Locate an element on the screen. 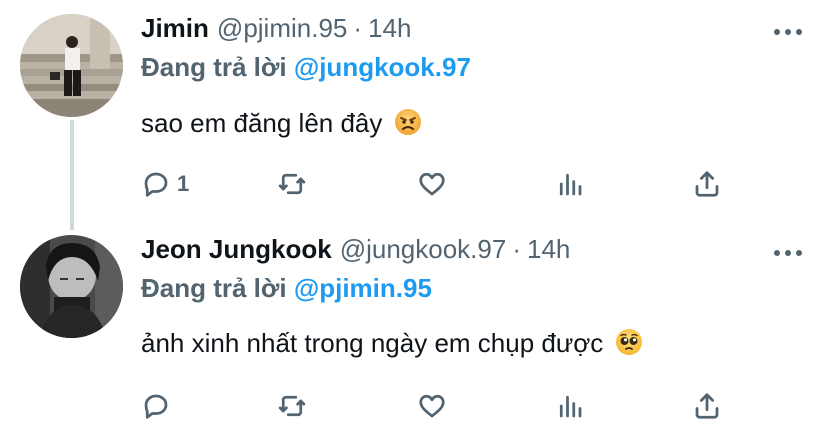 This screenshot has width=828, height=431. mention-link: @jungkook.97 is located at coordinates (382, 67).